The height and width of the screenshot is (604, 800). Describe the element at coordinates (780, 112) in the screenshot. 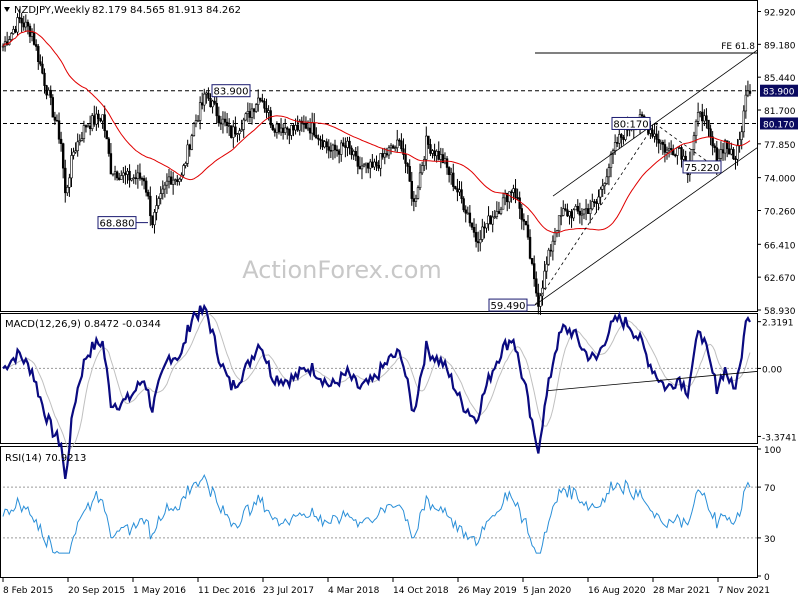

I see `price-axis-label: 81.700` at that location.